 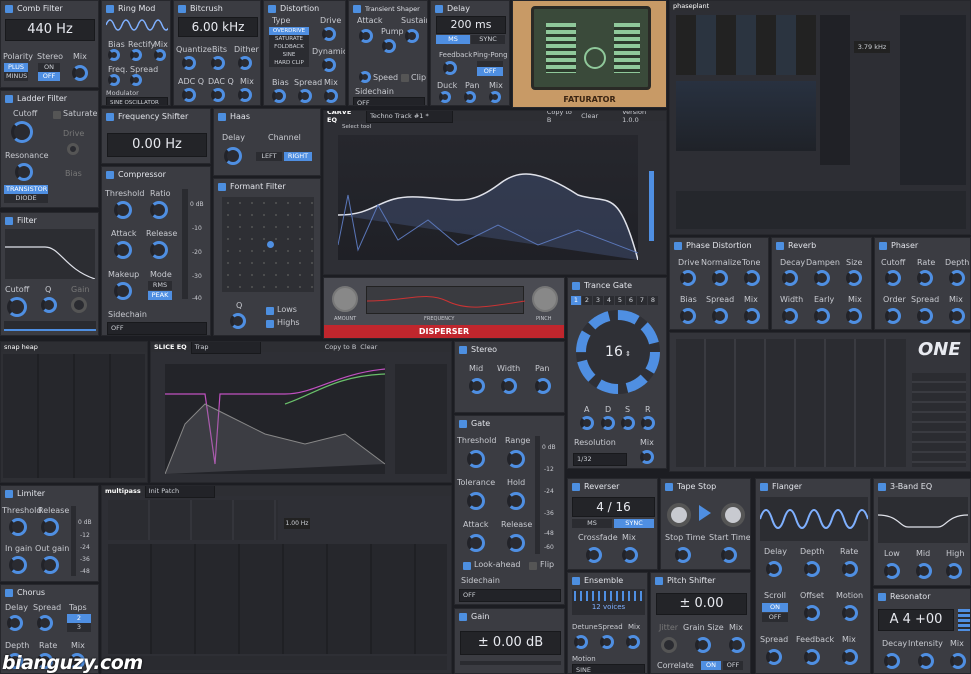 I want to click on pump-knob, so click(x=389, y=46).